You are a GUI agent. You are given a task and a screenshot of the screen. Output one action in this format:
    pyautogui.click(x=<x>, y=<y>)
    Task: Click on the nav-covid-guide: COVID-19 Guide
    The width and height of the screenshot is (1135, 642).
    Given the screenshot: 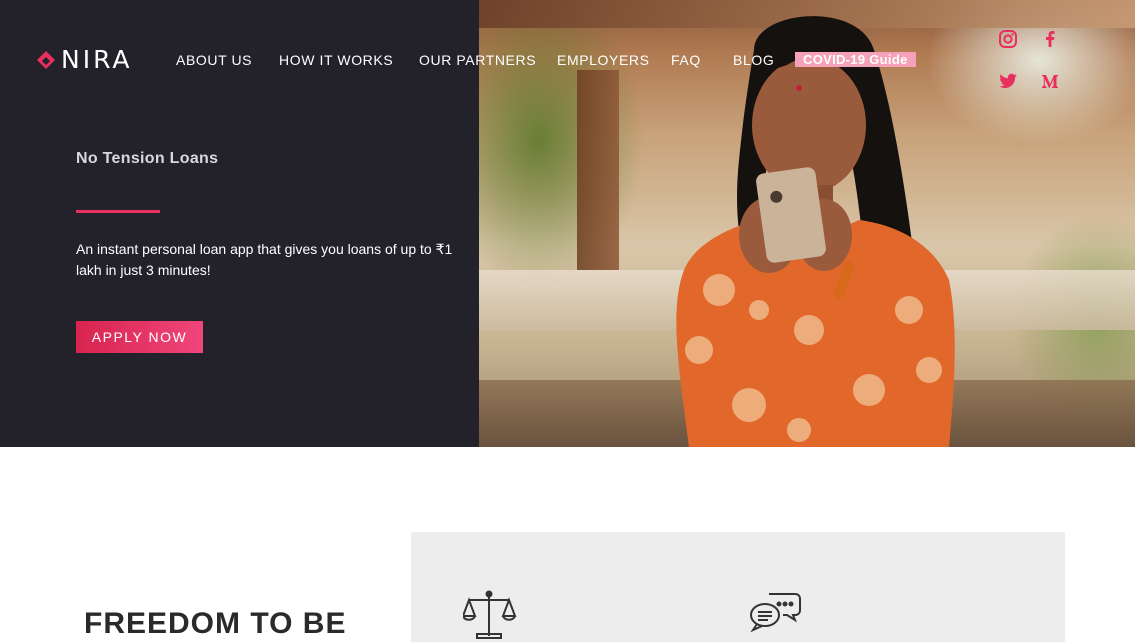 What is the action you would take?
    pyautogui.click(x=855, y=59)
    